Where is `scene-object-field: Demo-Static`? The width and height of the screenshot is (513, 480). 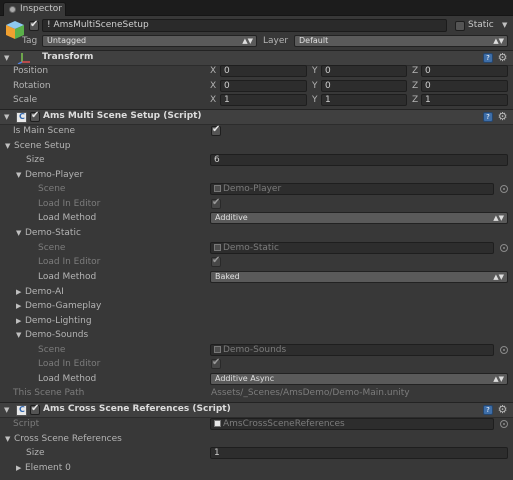
scene-object-field: Demo-Static is located at coordinates (352, 248).